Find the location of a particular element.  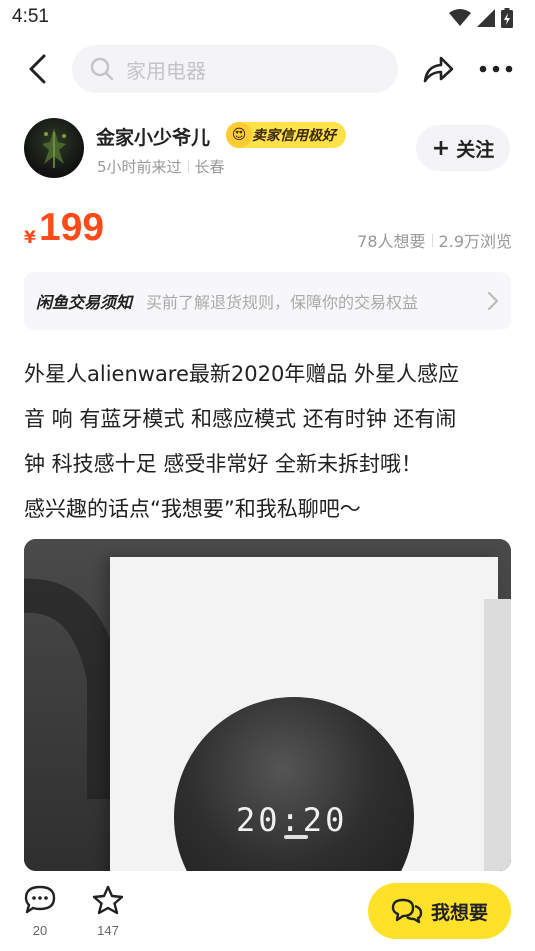

search-placeholder: 家用电器 is located at coordinates (166, 70).